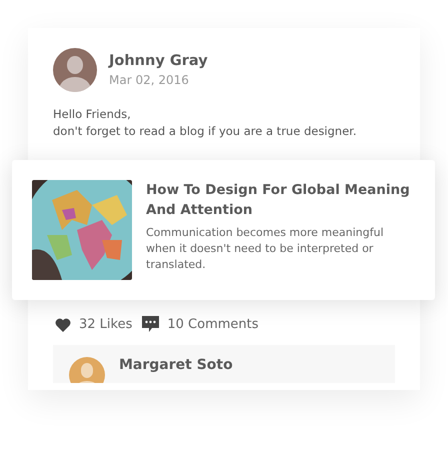 Image resolution: width=448 pixels, height=460 pixels. Describe the element at coordinates (149, 80) in the screenshot. I see `post-date: Mar 02, 2016` at that location.